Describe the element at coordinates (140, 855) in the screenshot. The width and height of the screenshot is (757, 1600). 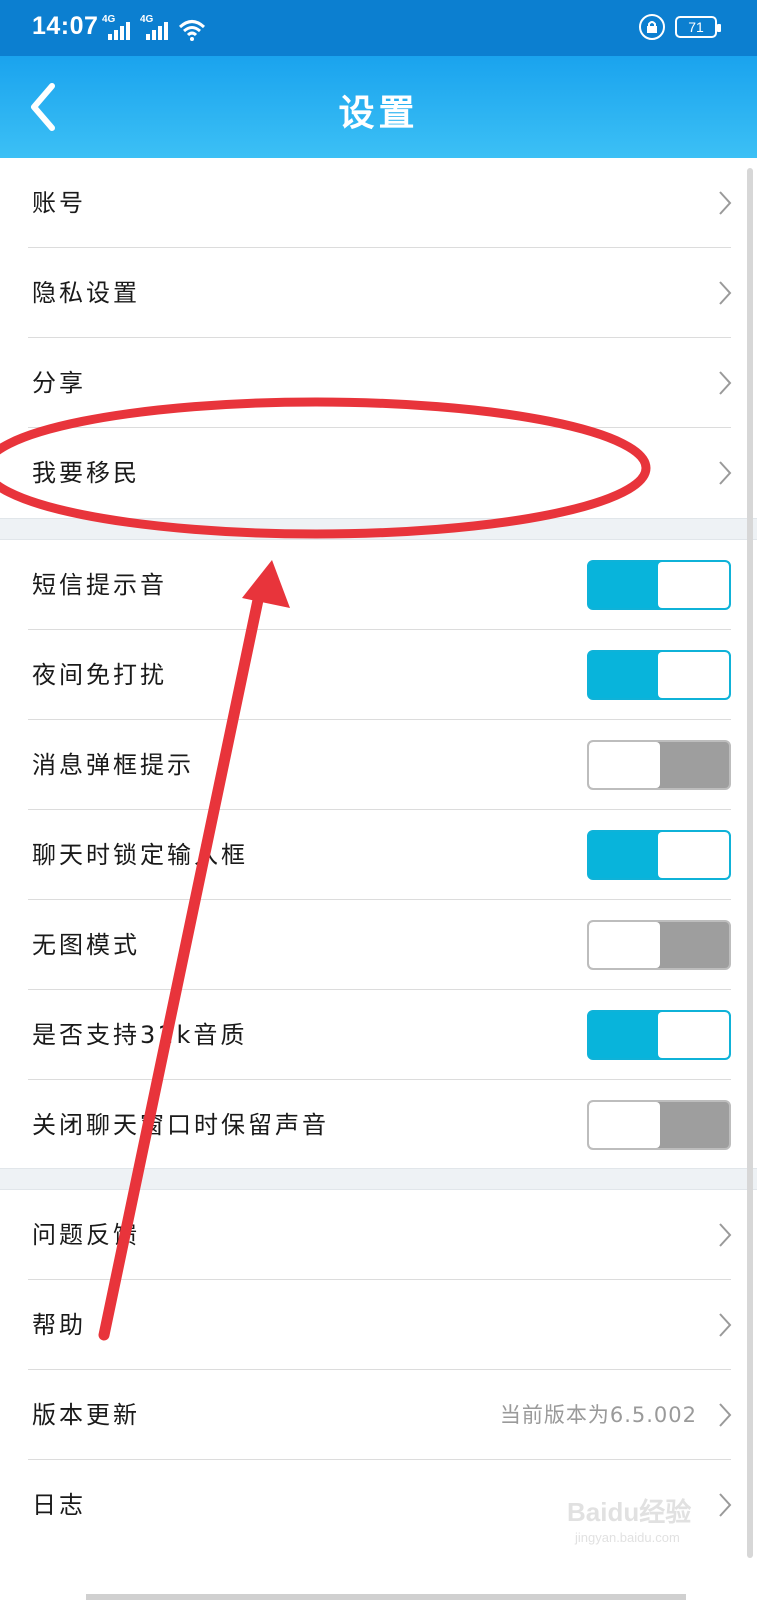
I see `toggle-label: 聊天时锁定输入框` at that location.